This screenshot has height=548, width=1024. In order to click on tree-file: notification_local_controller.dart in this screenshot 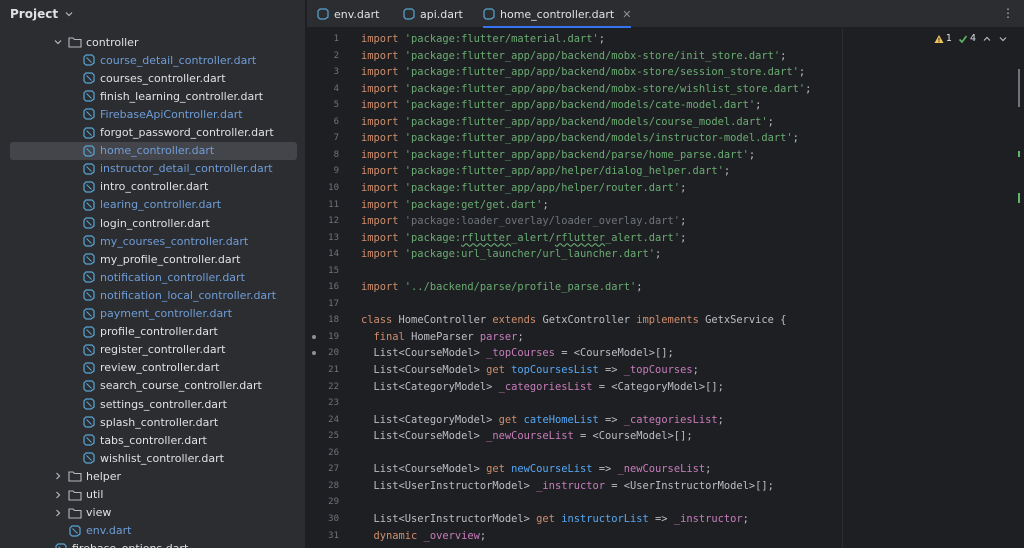, I will do `click(152, 295)`.